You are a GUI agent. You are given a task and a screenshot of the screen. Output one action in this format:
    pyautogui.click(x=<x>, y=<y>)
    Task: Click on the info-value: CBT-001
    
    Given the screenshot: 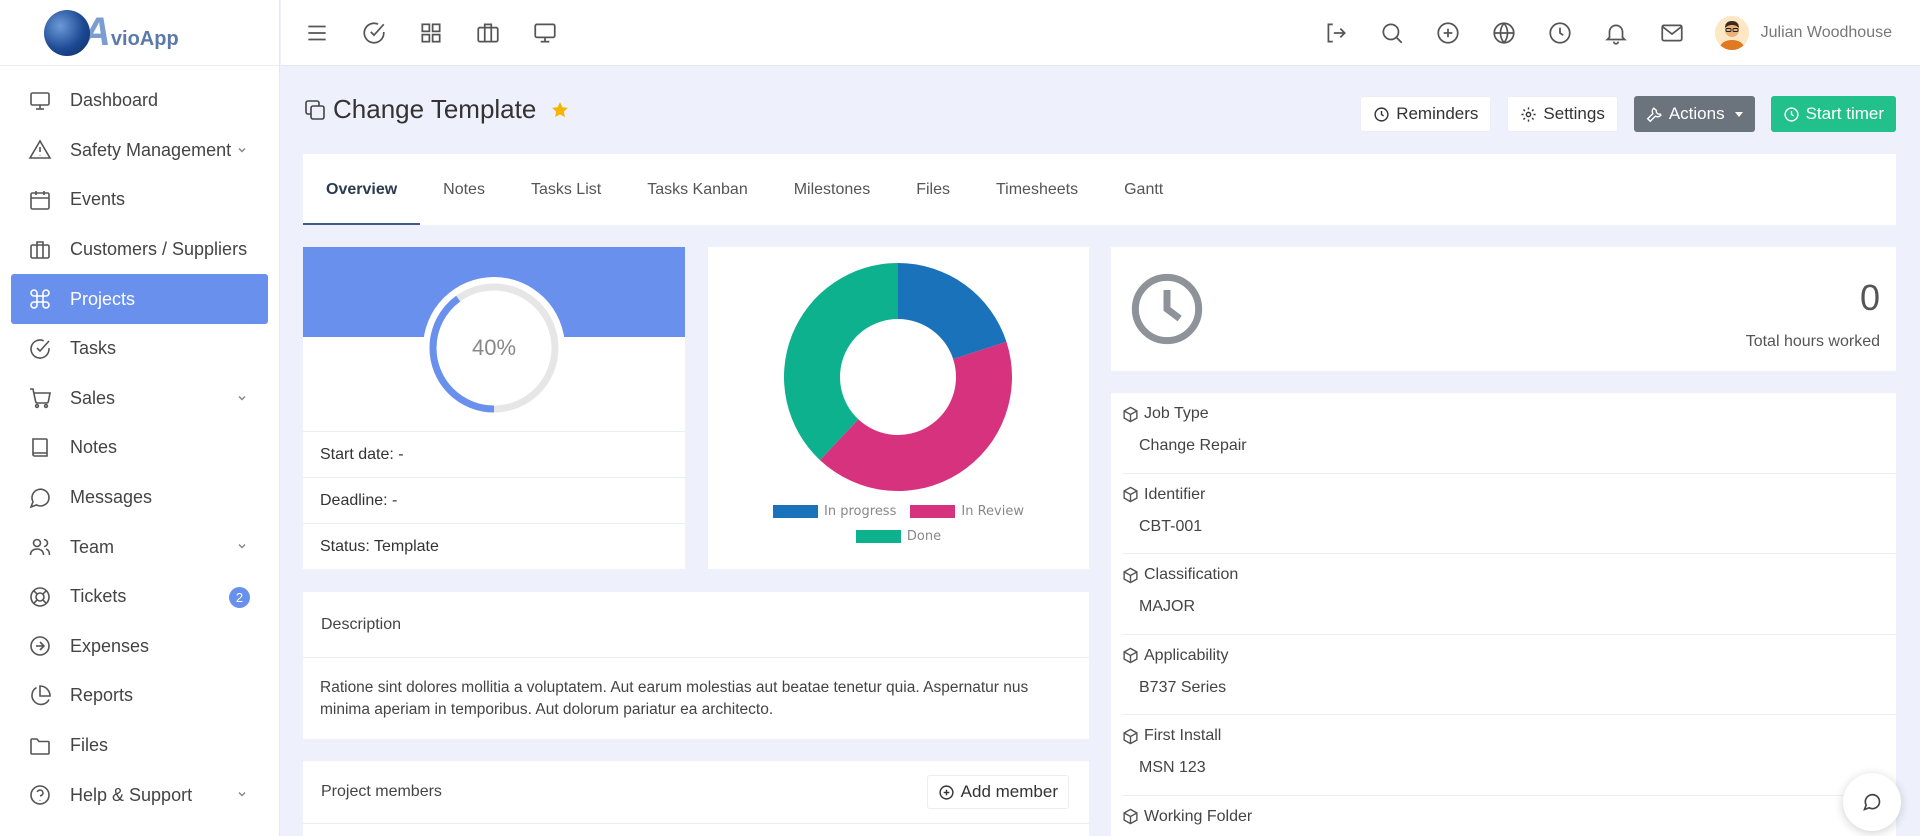 What is the action you would take?
    pyautogui.click(x=1171, y=526)
    